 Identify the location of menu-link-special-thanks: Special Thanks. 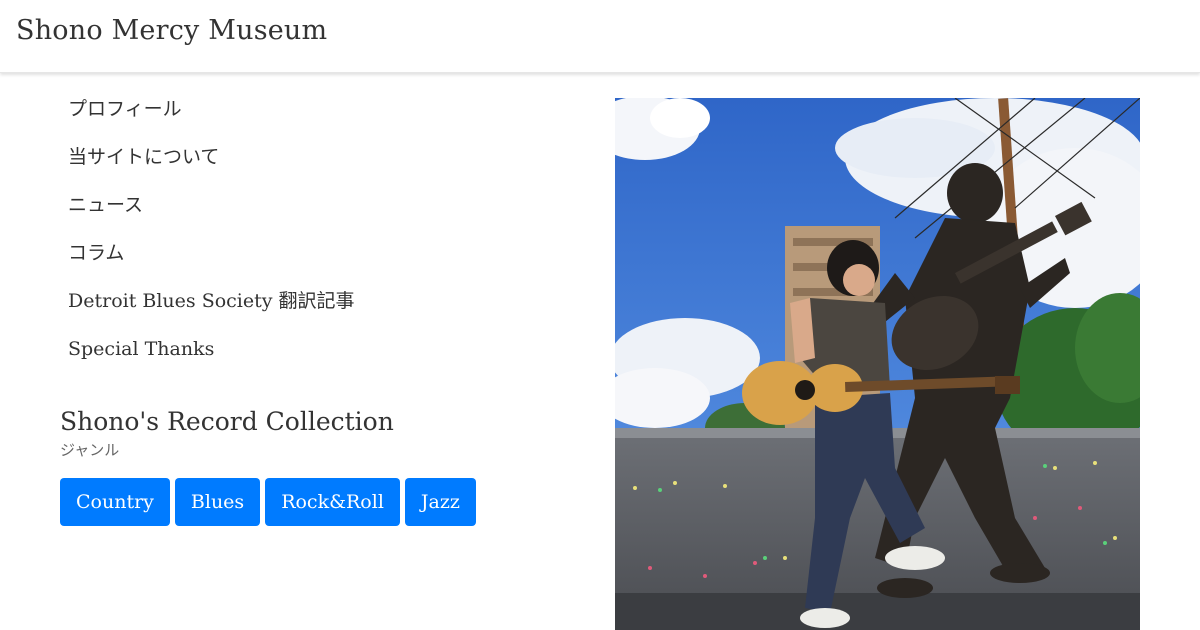
(141, 349).